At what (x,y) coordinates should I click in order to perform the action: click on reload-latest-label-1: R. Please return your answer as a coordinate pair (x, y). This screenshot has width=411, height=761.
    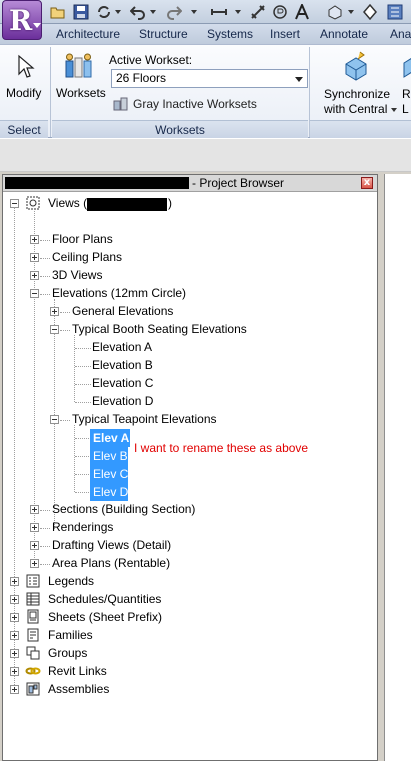
    Looking at the image, I should click on (406, 94).